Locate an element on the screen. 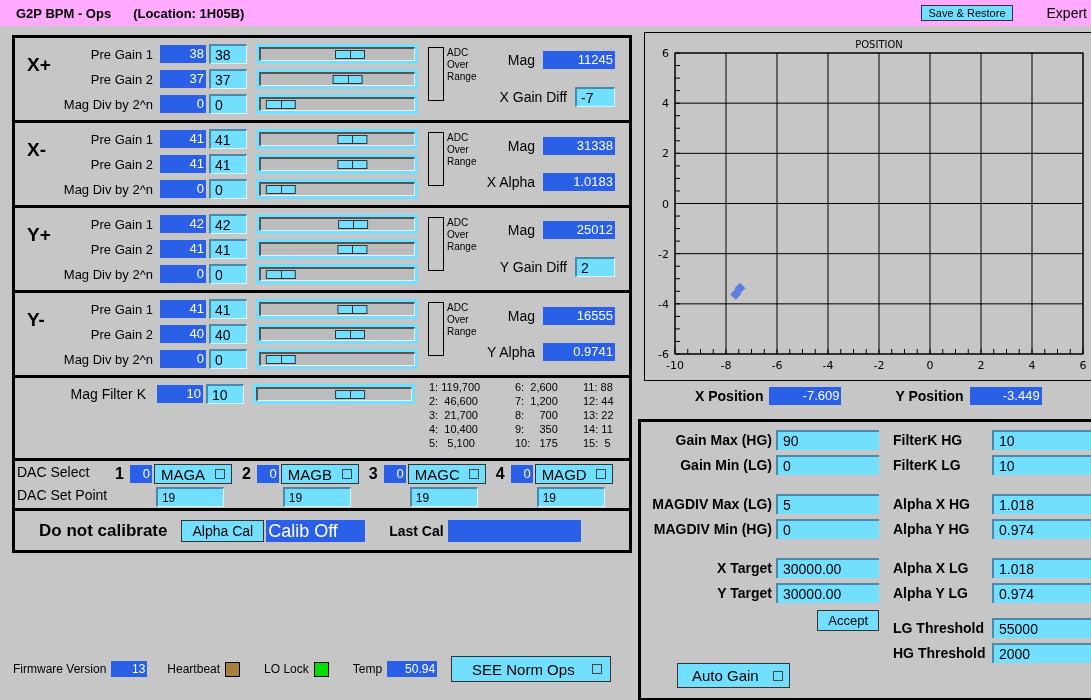  field-label: DAC Select is located at coordinates (54, 472).